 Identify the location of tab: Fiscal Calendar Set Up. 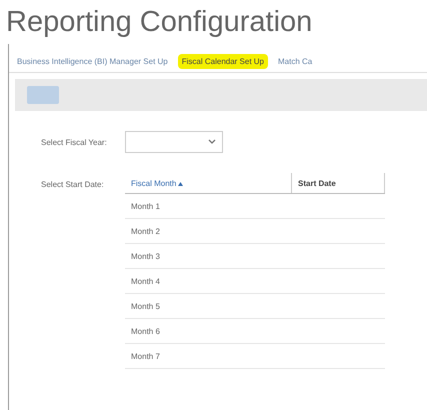
(223, 61).